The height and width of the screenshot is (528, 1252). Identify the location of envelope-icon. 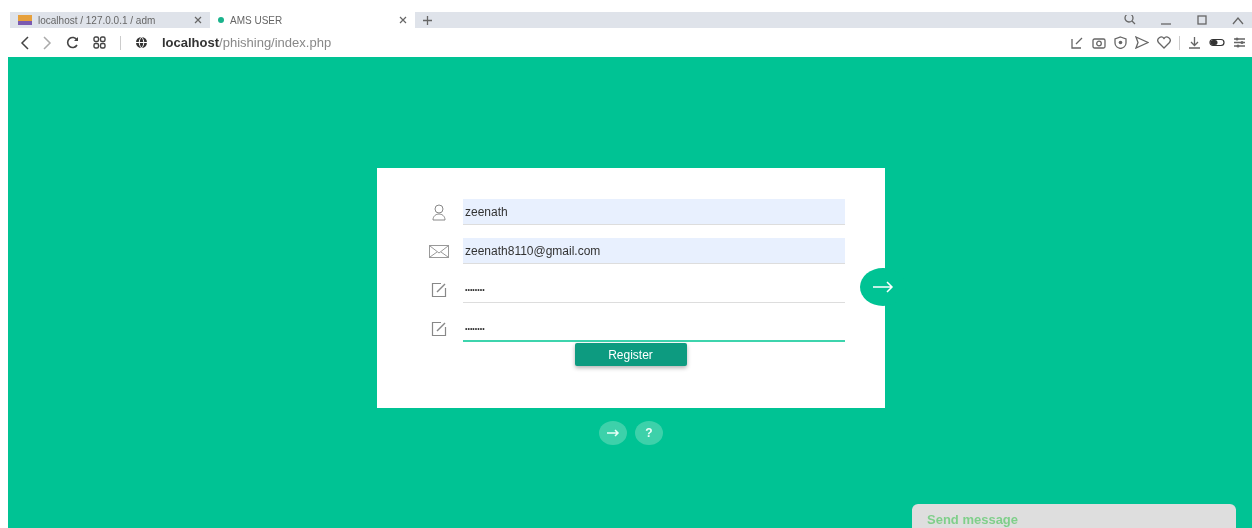
(439, 251).